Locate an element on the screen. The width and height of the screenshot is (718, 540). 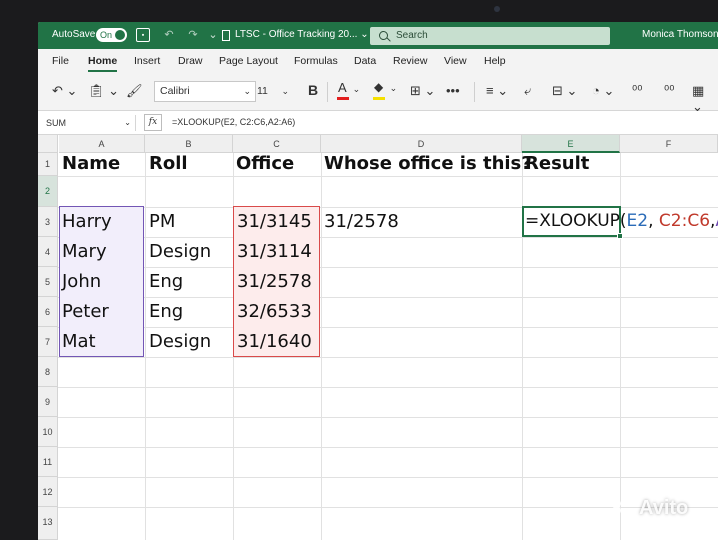
watermark-text: Avito is located at coordinates (664, 508).